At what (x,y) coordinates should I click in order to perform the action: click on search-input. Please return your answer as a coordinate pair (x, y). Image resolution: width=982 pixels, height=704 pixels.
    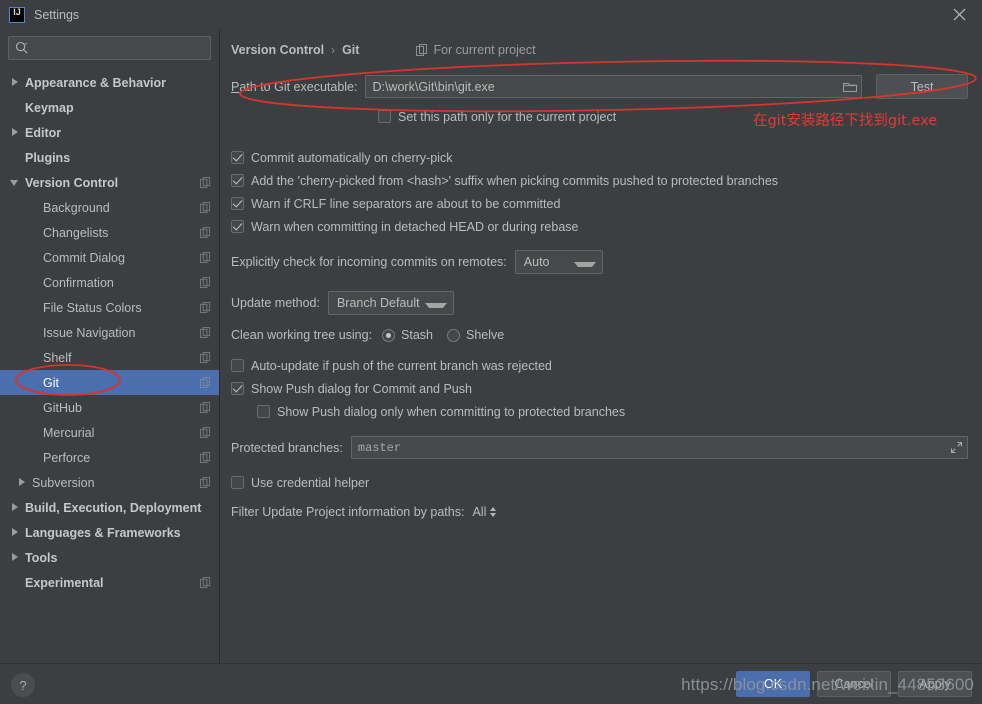
    Looking at the image, I should click on (119, 48).